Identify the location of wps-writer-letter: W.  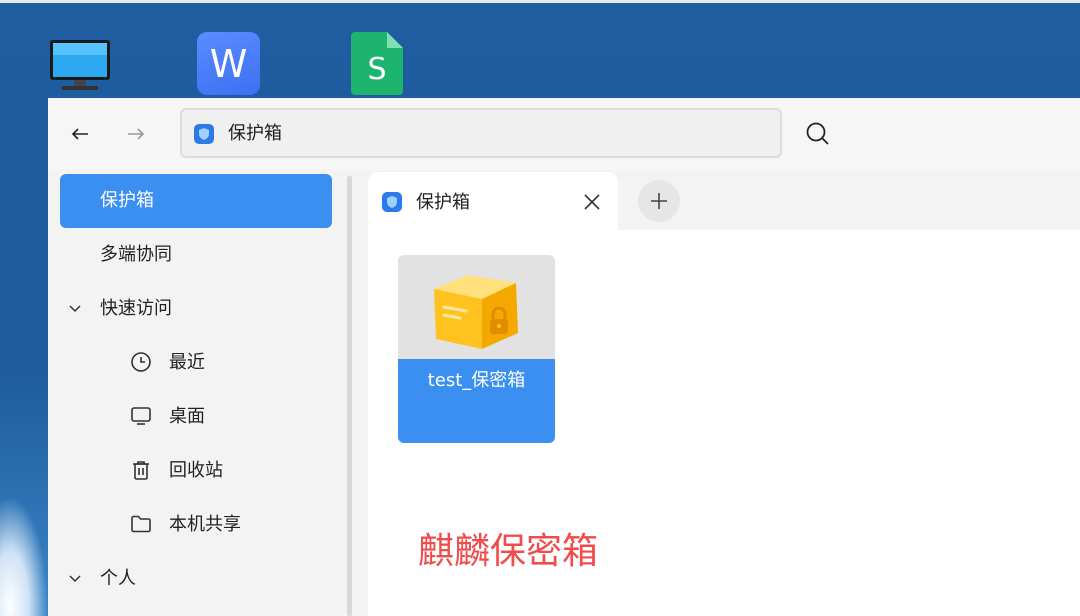
(229, 64).